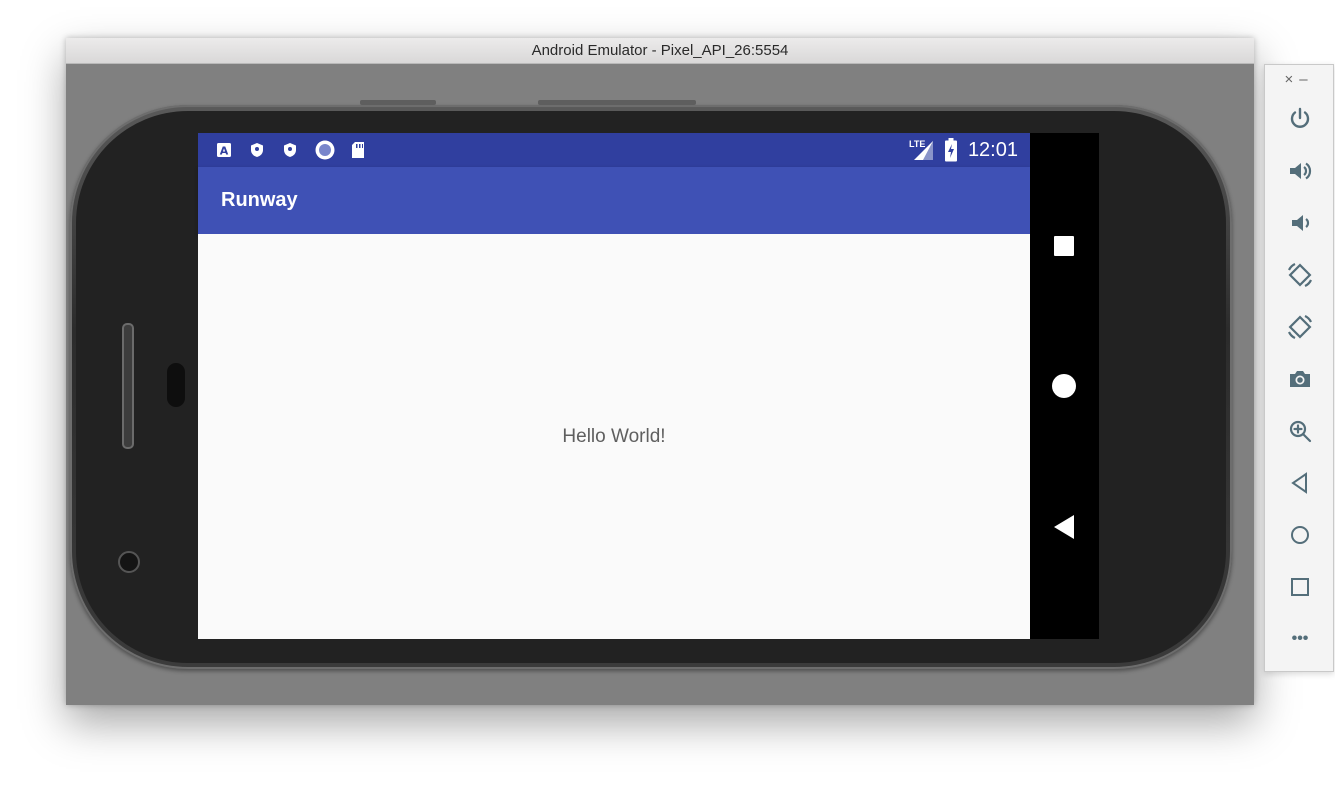 This screenshot has height=800, width=1335. Describe the element at coordinates (176, 385) in the screenshot. I see `proximity-sensor` at that location.